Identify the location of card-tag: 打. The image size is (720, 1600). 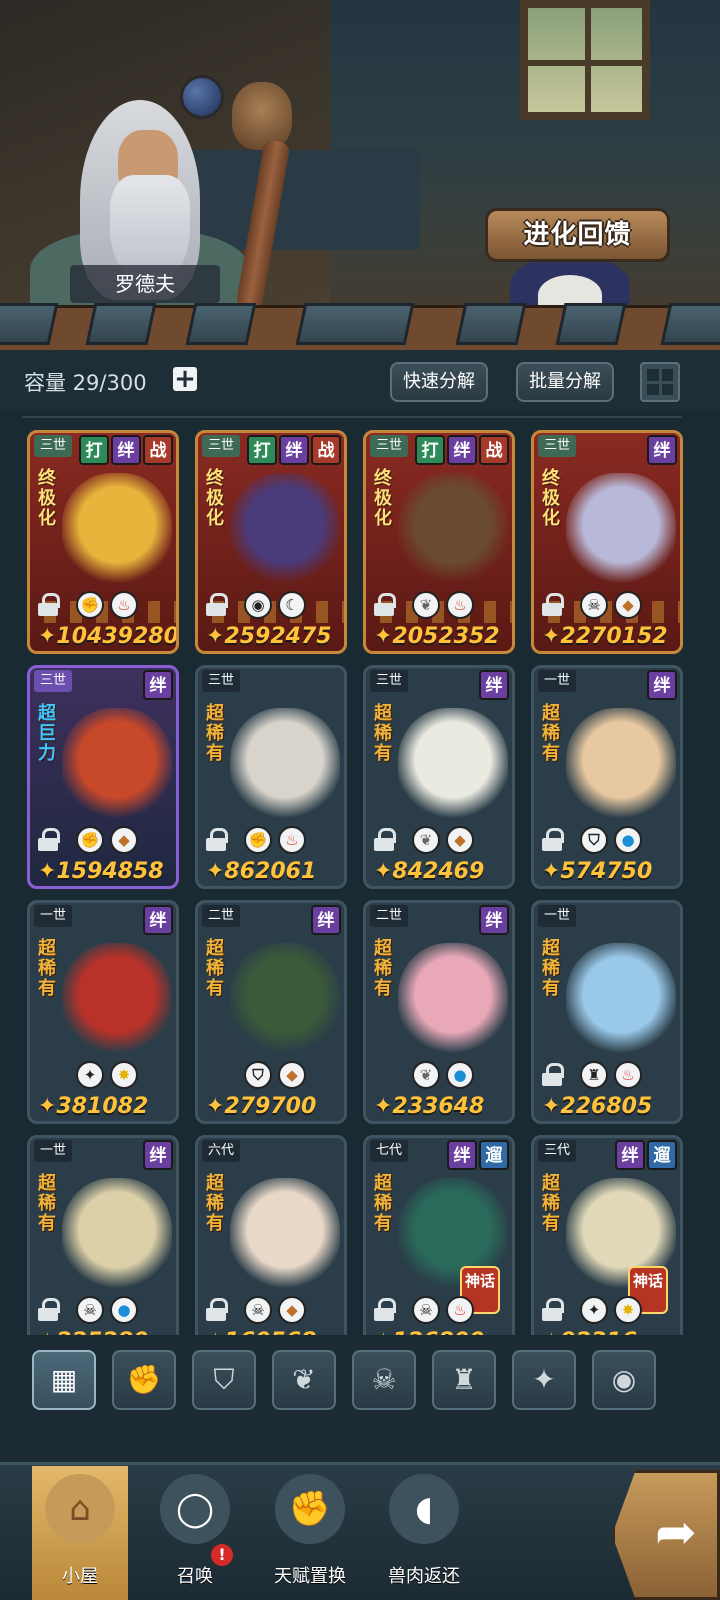
(94, 450).